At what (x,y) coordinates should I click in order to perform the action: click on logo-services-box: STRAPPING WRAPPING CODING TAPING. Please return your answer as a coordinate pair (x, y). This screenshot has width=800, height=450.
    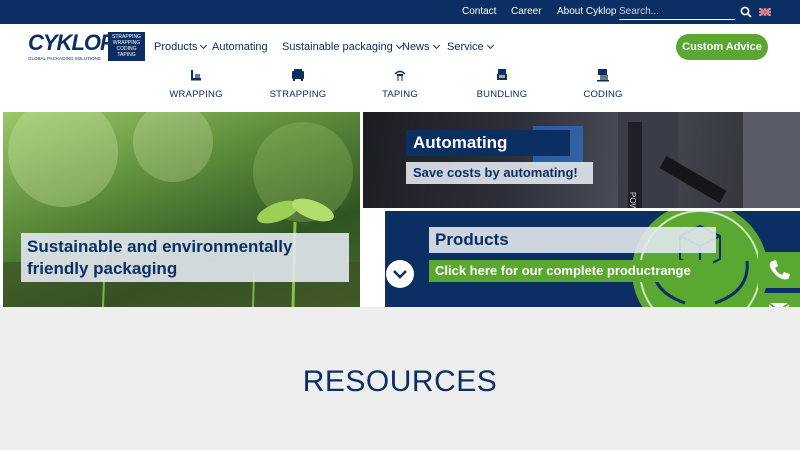
    Looking at the image, I should click on (126, 46).